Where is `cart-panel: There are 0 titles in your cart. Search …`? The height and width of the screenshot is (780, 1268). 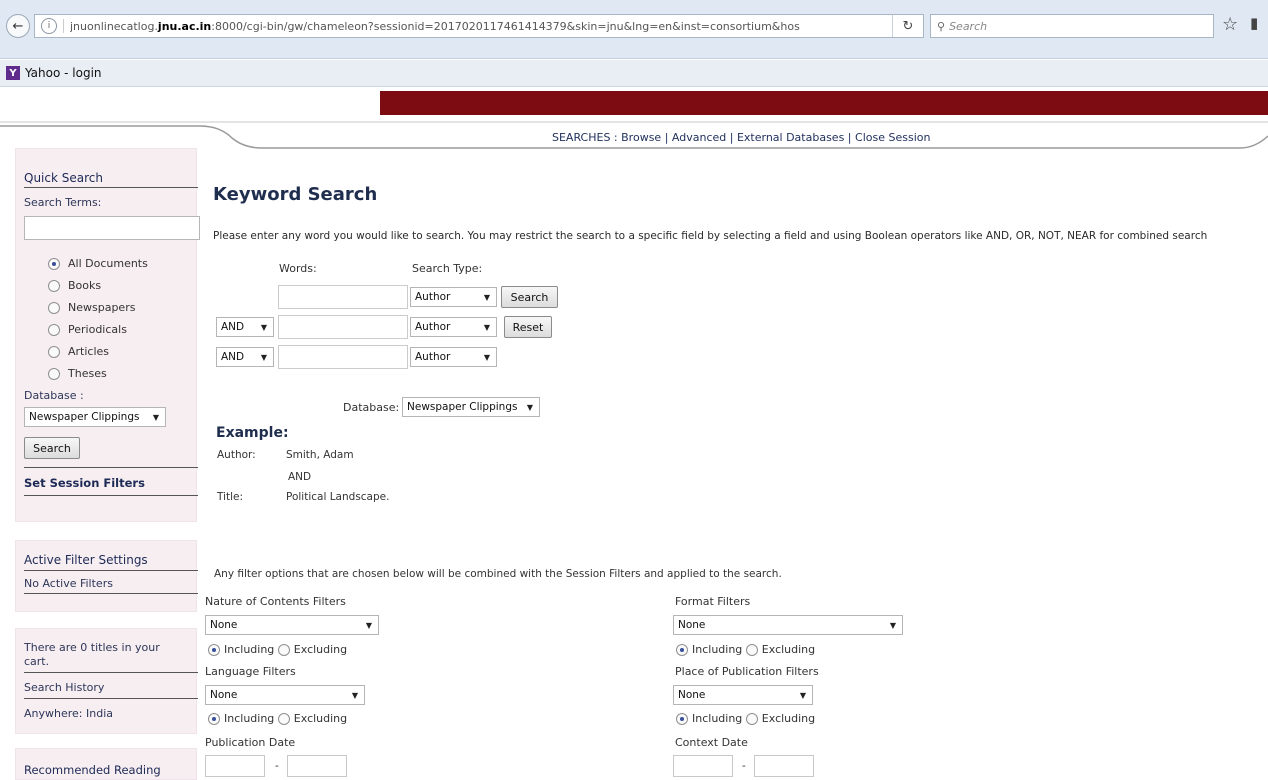 cart-panel: There are 0 titles in your cart. Search … is located at coordinates (106, 681).